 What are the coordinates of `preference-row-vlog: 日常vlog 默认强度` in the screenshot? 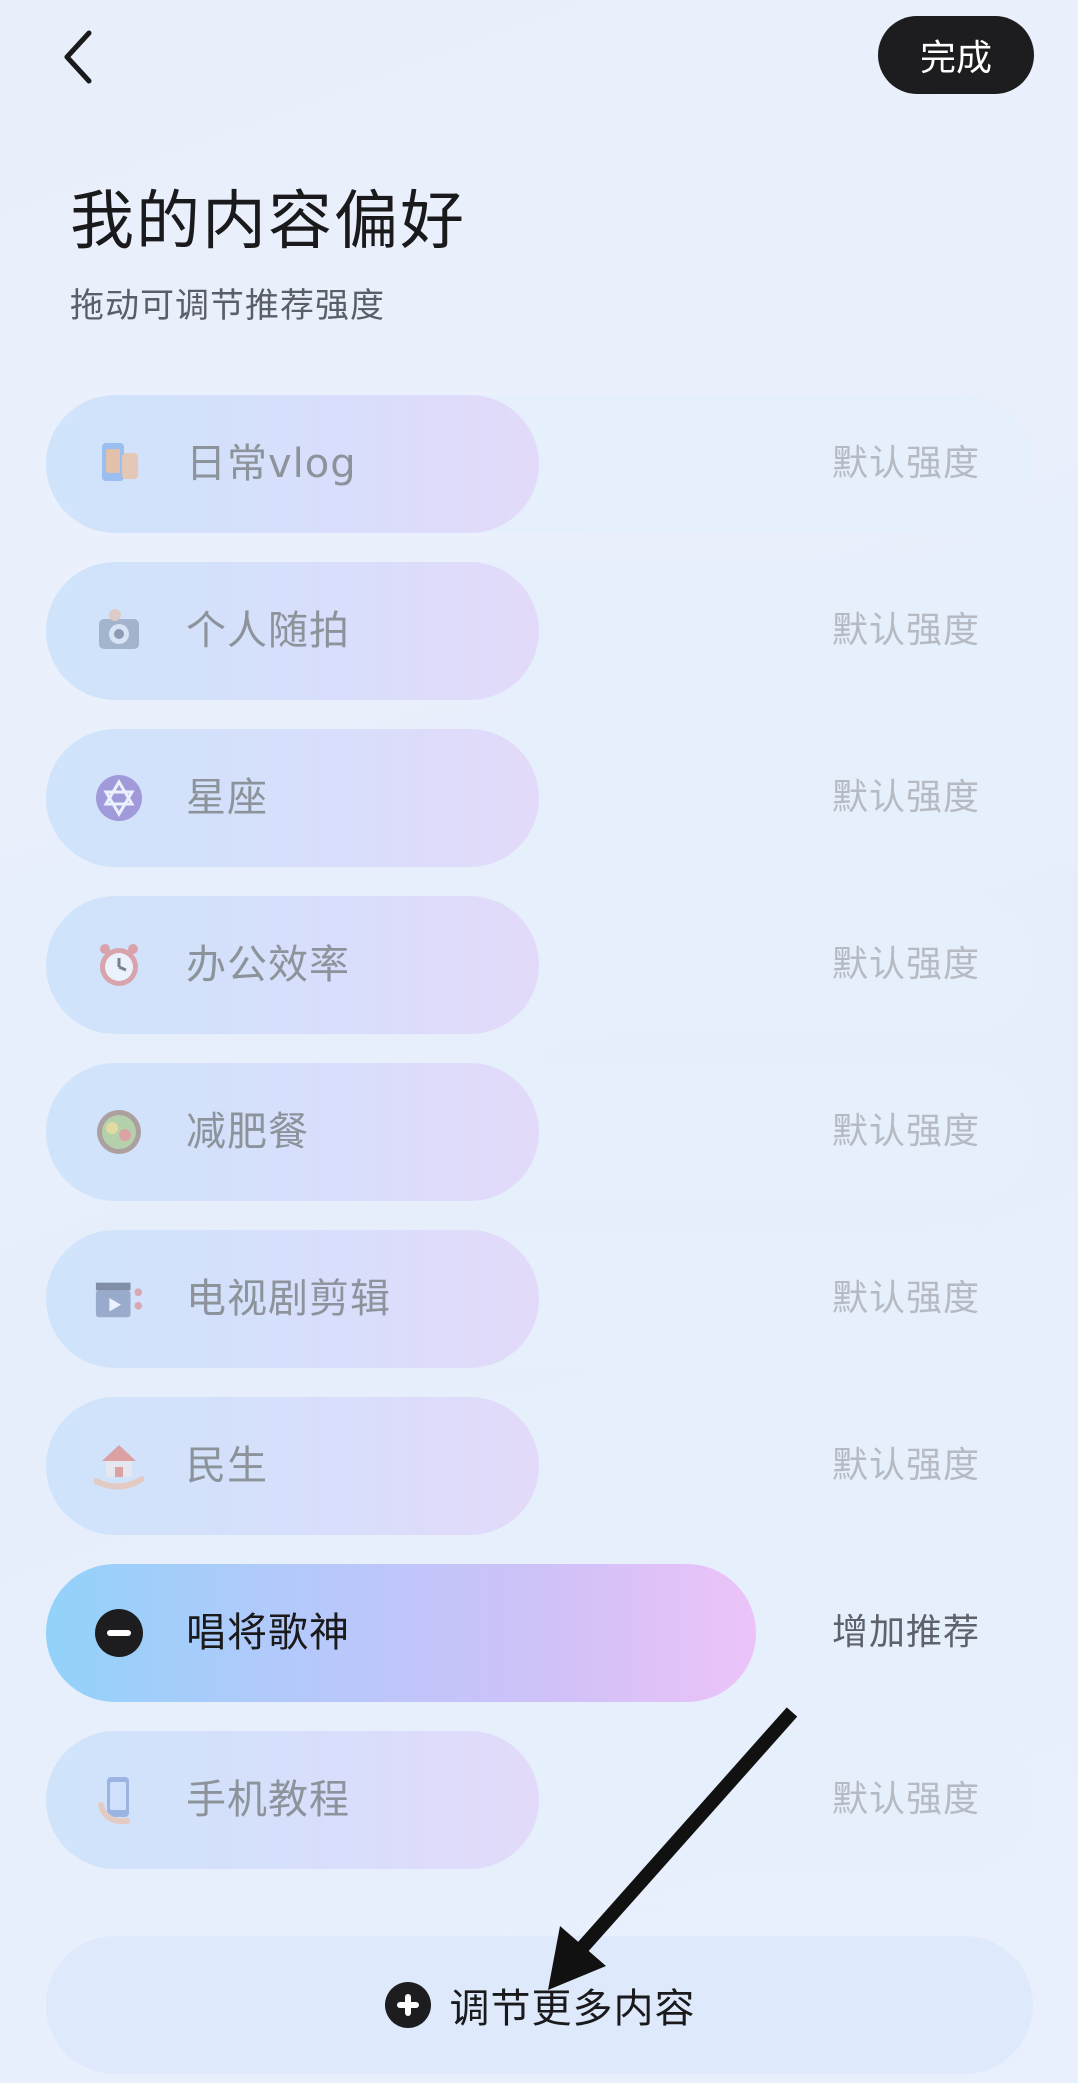 It's located at (539, 464).